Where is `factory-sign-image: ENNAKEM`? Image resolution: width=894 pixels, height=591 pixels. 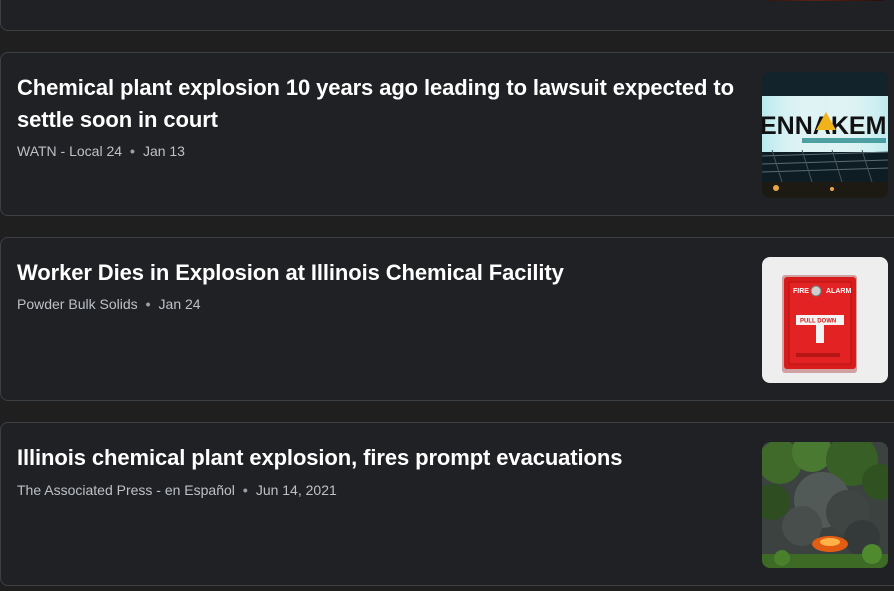
factory-sign-image: ENNAKEM is located at coordinates (825, 135).